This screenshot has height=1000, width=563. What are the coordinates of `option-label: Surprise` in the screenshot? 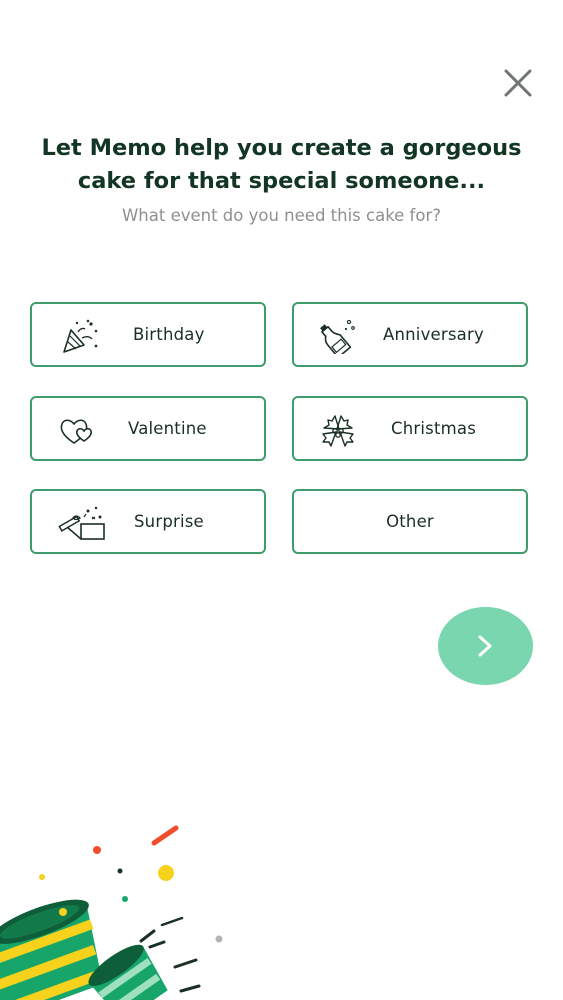 It's located at (169, 521).